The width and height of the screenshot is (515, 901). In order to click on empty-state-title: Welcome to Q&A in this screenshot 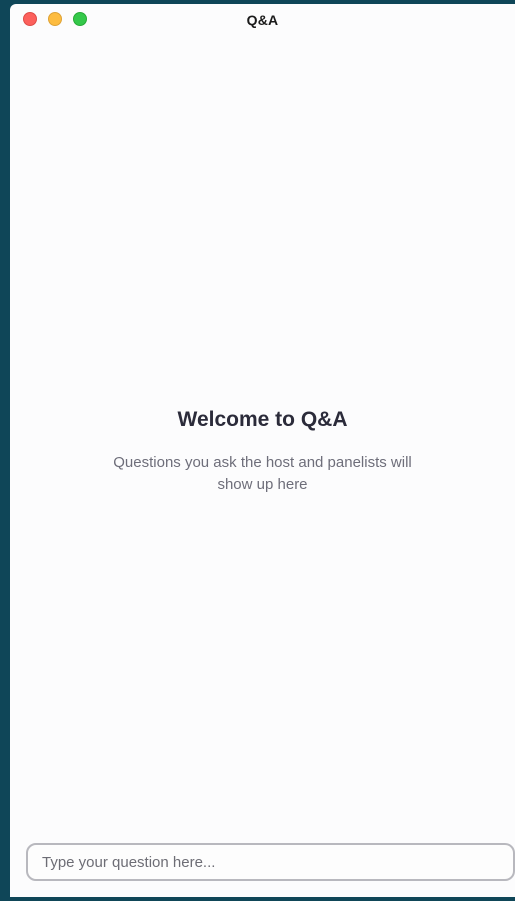, I will do `click(262, 419)`.